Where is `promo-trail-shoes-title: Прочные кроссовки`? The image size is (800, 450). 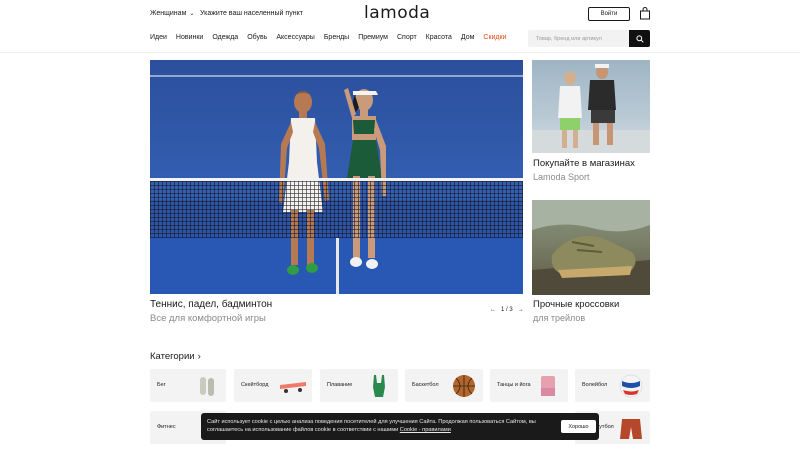
promo-trail-shoes-title: Прочные кроссовки is located at coordinates (576, 304).